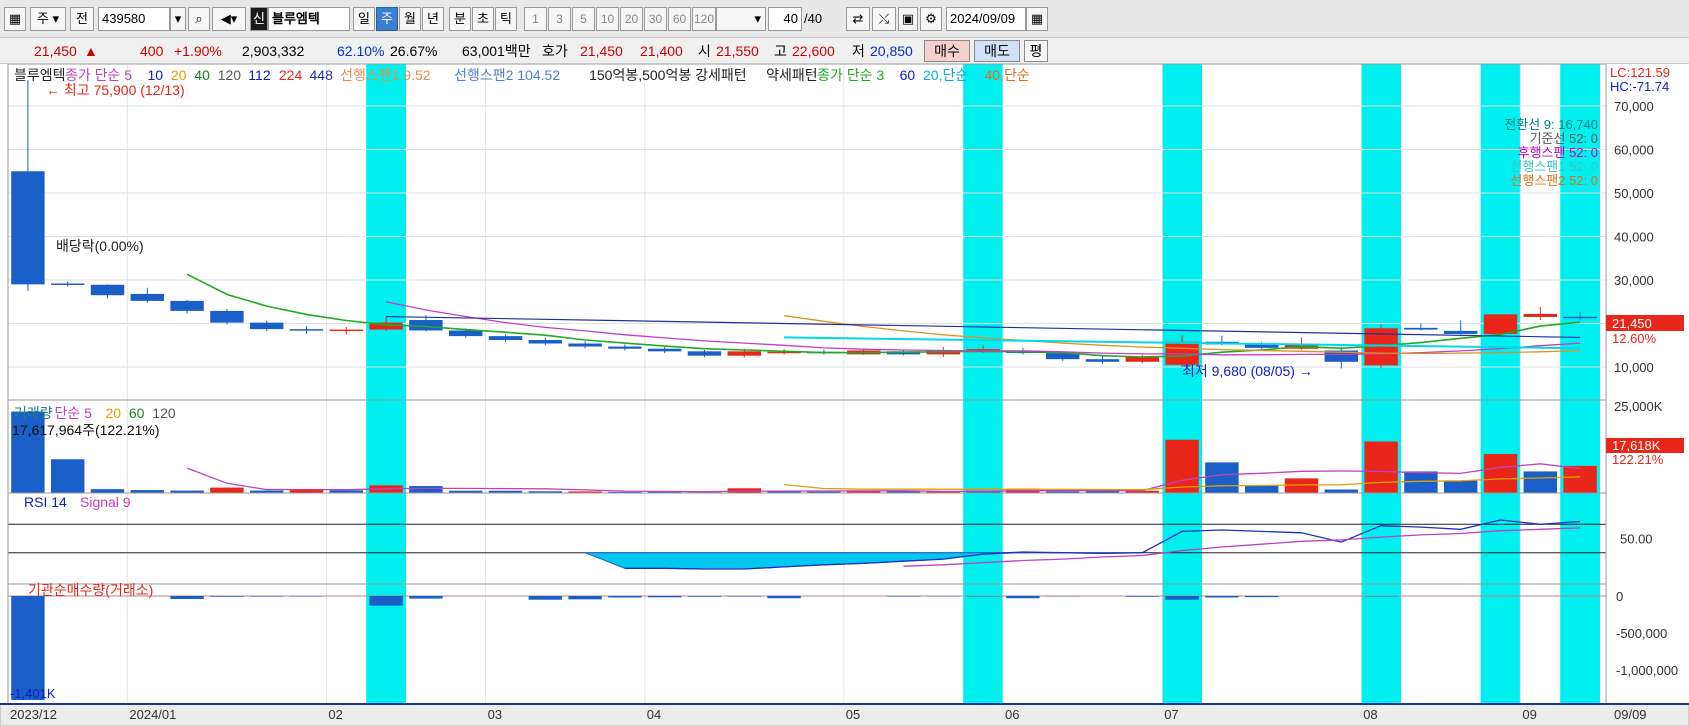 The width and height of the screenshot is (1689, 726). I want to click on code-dropdown-icon: ▾, so click(178, 19).